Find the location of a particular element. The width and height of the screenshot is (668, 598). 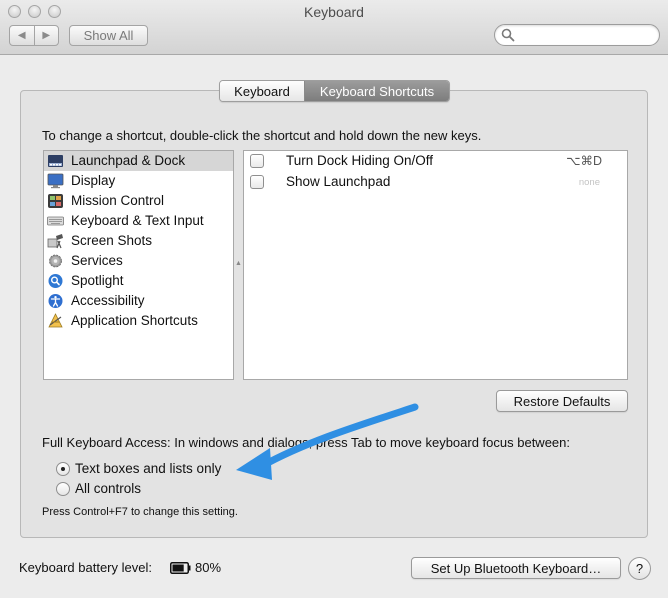

category-launchpad-dock: Launchpad & Dock is located at coordinates (138, 161).